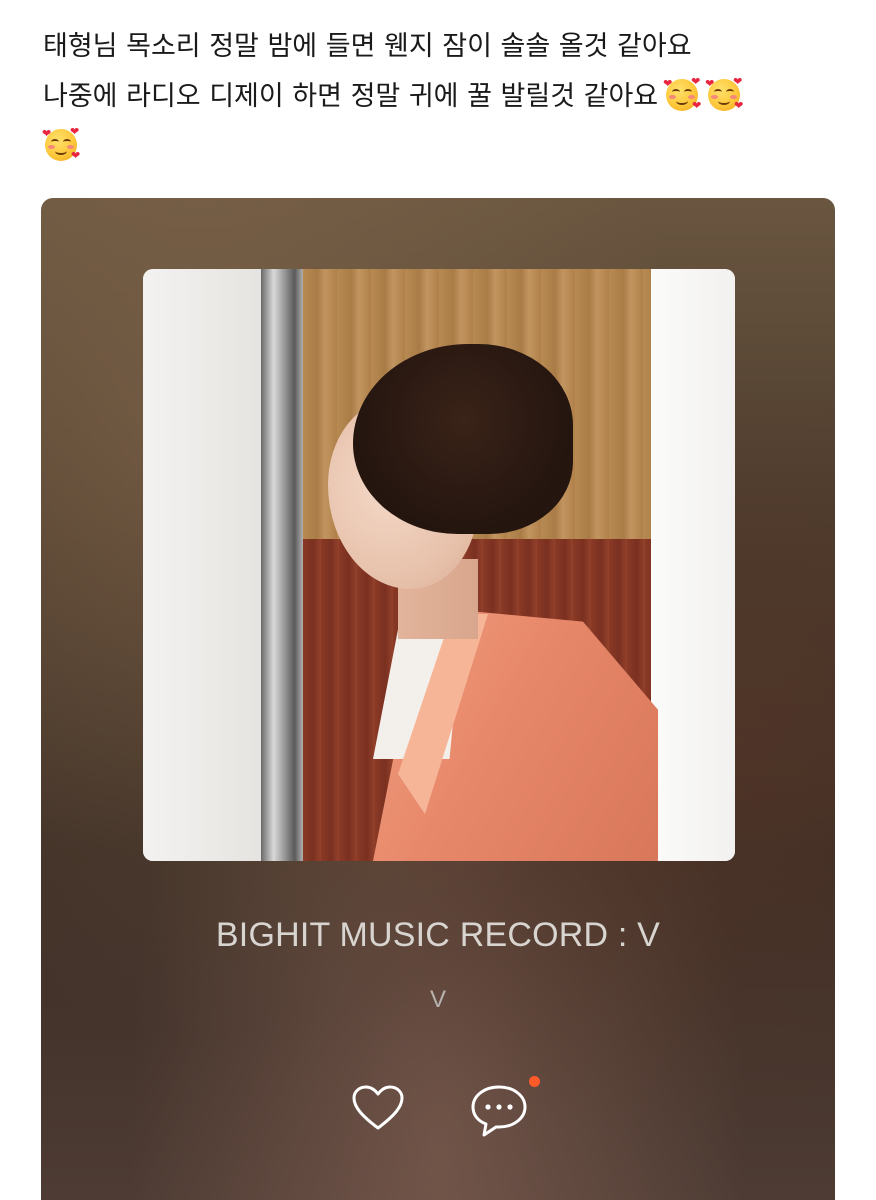 This screenshot has height=1200, width=876. I want to click on comments-button, so click(499, 1111).